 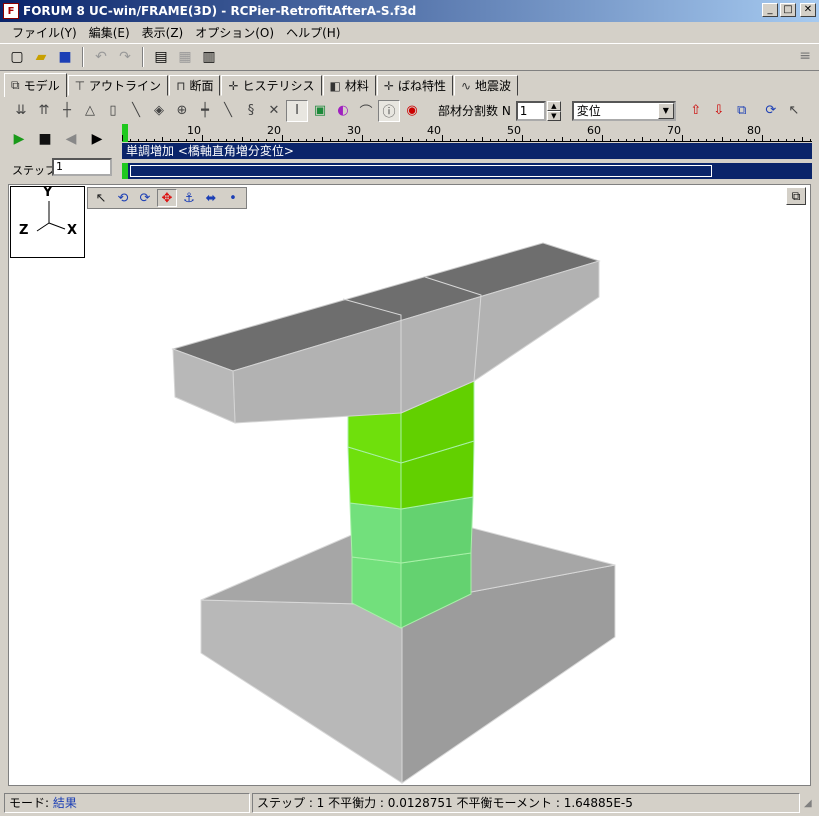 What do you see at coordinates (486, 85) in the screenshot?
I see `tab-seismic-wave: ∿ 地震波` at bounding box center [486, 85].